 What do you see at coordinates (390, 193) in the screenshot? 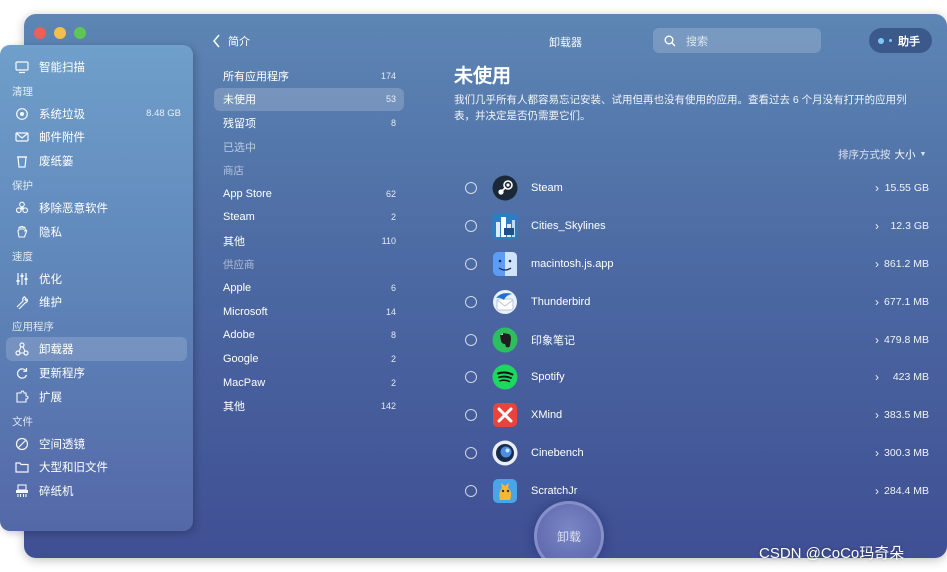
I see `filter-count: 62` at bounding box center [390, 193].